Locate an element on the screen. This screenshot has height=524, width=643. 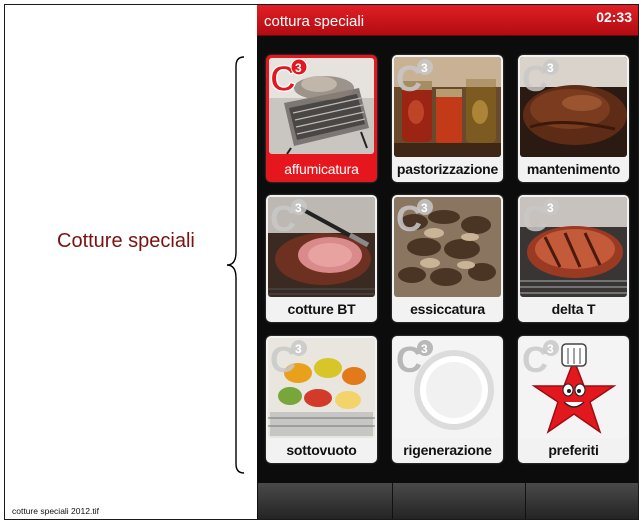
tile-rigenerazione: C 3 rigenerazione is located at coordinates (447, 399).